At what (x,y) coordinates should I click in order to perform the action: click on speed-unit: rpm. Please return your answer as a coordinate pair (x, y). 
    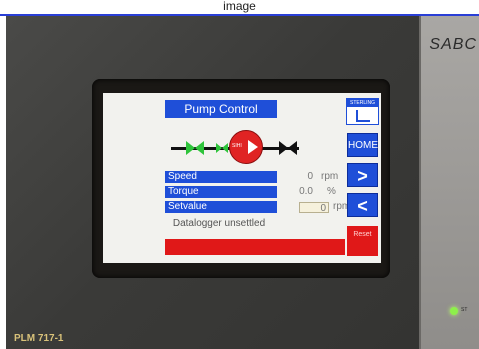
    Looking at the image, I should click on (330, 176).